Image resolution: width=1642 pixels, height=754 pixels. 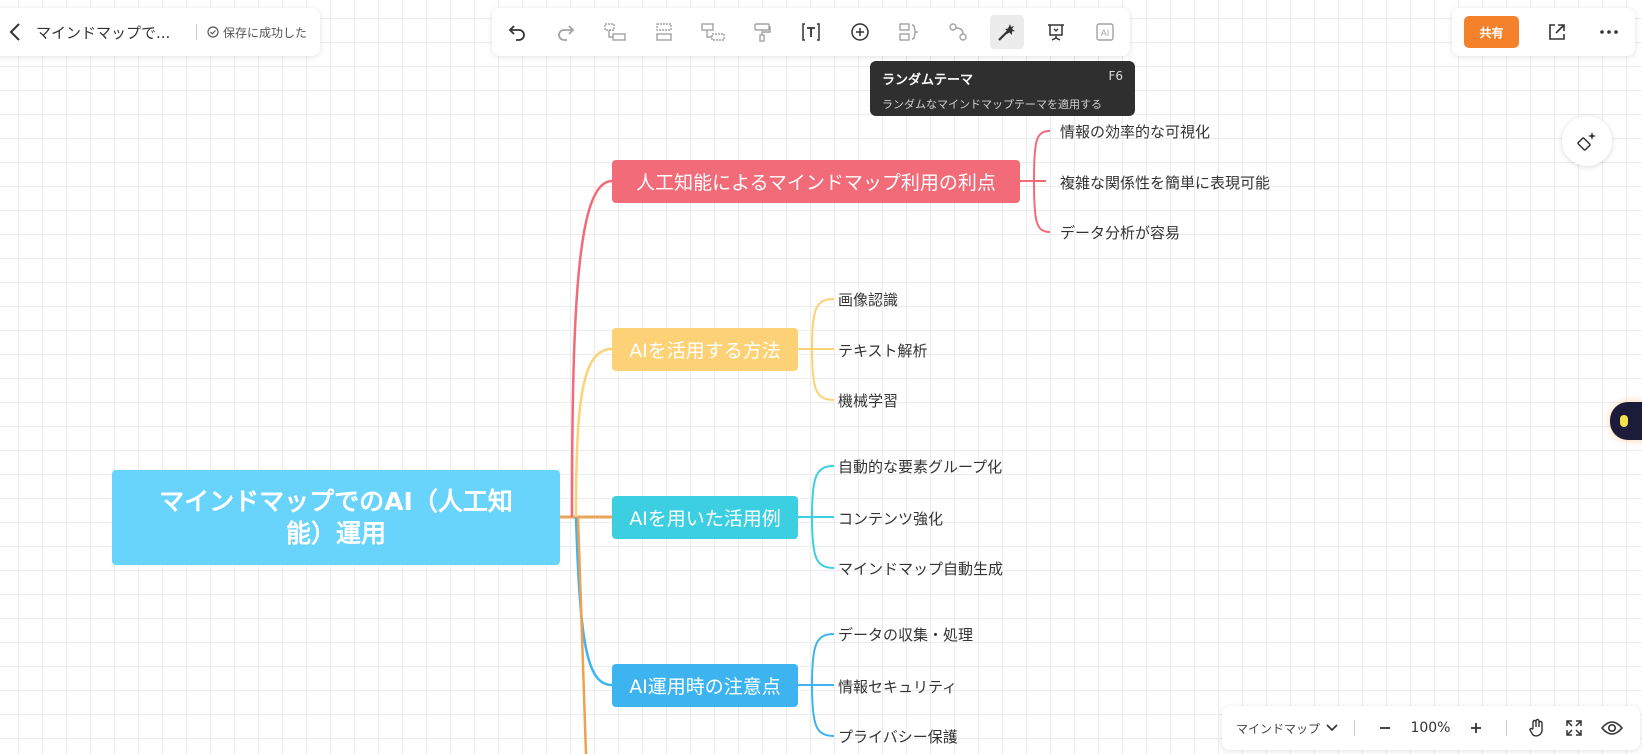 I want to click on view-controls: マインドマップ 100%, so click(x=1431, y=728).